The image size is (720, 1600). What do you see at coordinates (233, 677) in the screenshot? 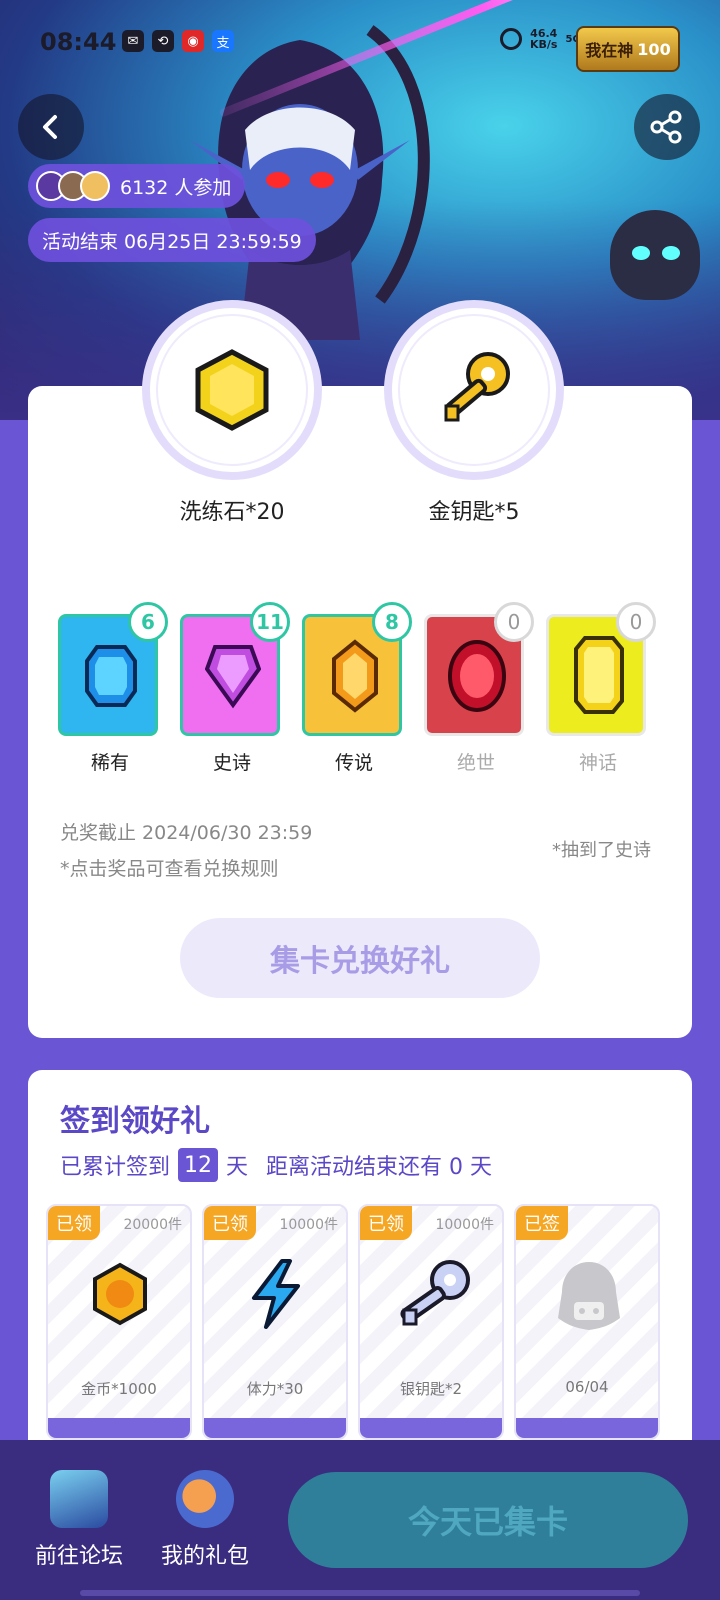
I see `purple-gem-icon` at bounding box center [233, 677].